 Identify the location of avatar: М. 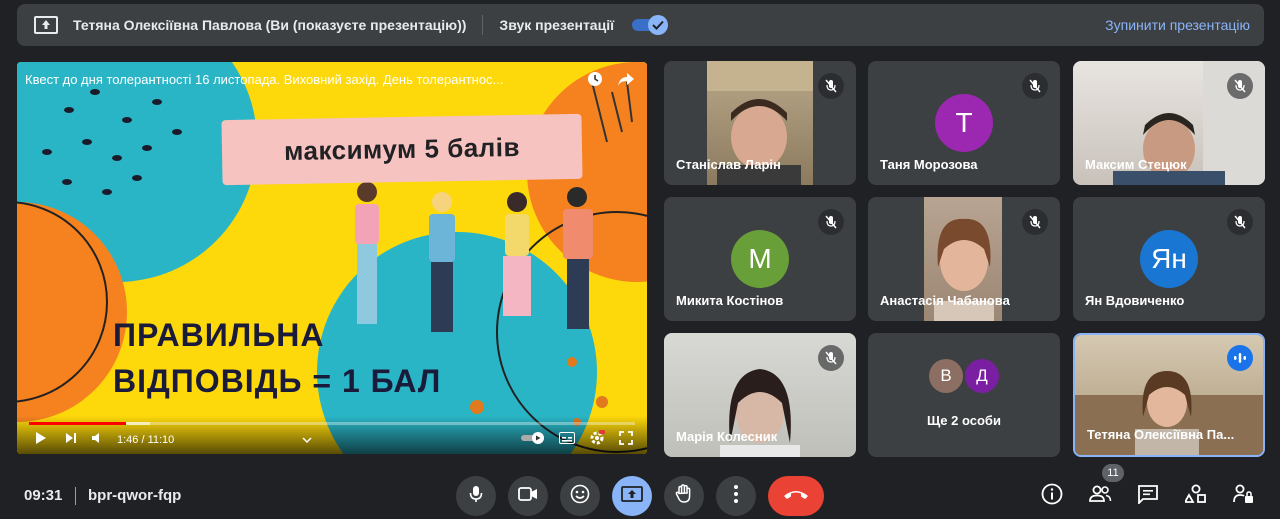
(760, 259).